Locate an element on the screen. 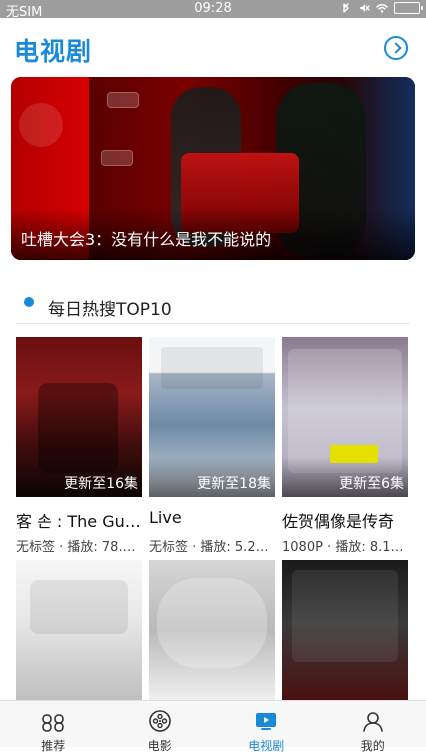  user-icon is located at coordinates (373, 721).